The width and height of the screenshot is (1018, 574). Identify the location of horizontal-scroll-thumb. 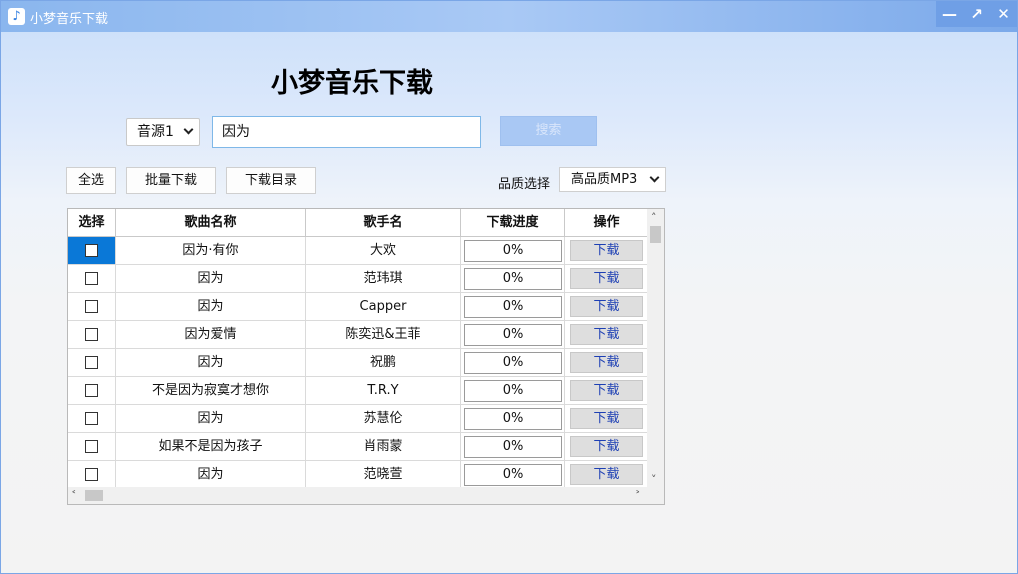
(94, 495).